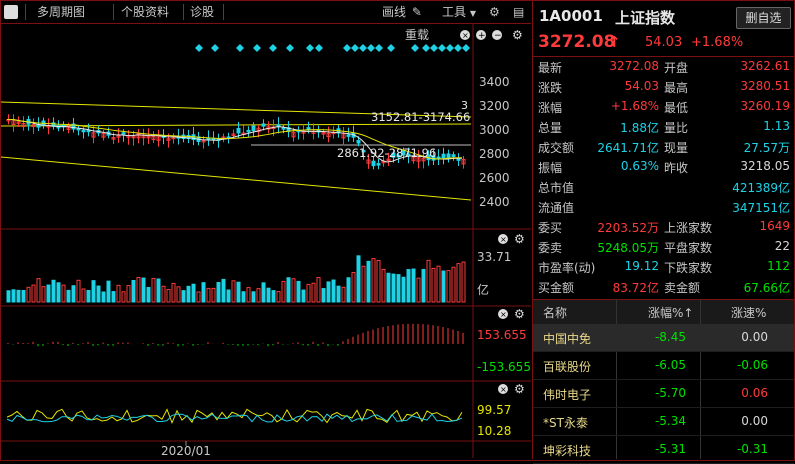 This screenshot has width=795, height=464. What do you see at coordinates (556, 148) in the screenshot?
I see `quote-field: 成交额` at bounding box center [556, 148].